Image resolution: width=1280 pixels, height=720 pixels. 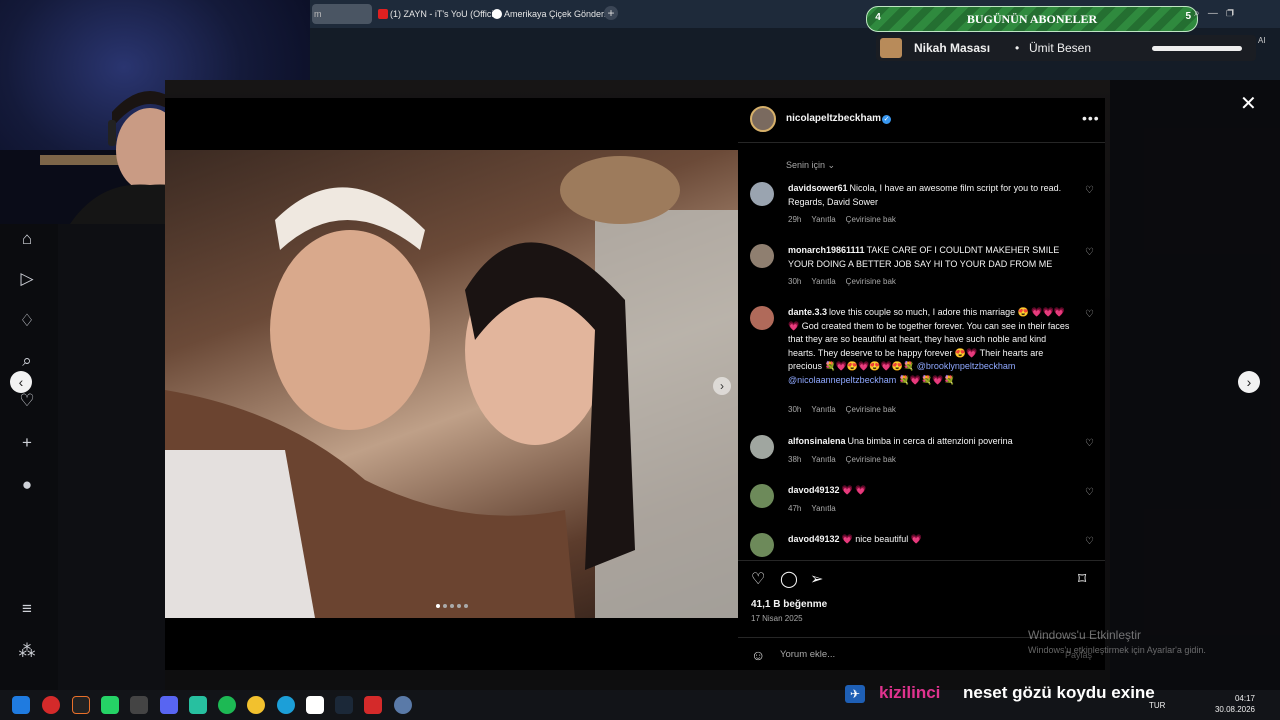 I want to click on comment-filter-dropdown: Senin için ⌄, so click(x=810, y=165).